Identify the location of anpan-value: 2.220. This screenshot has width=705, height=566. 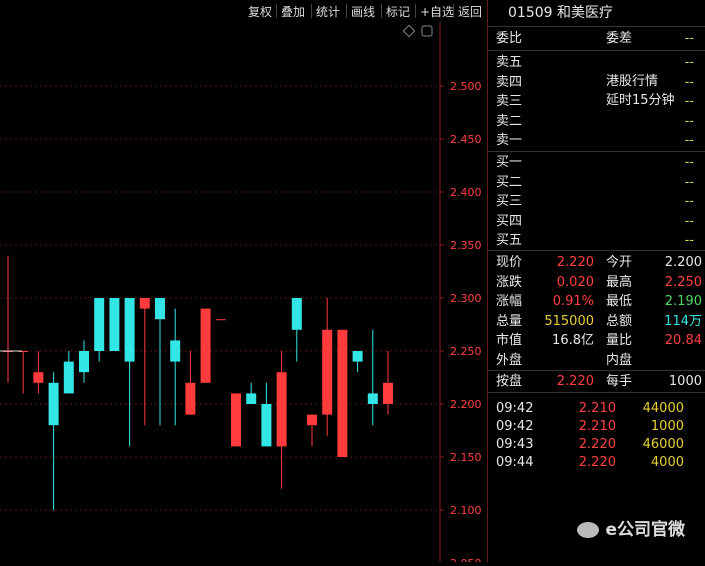
(575, 381).